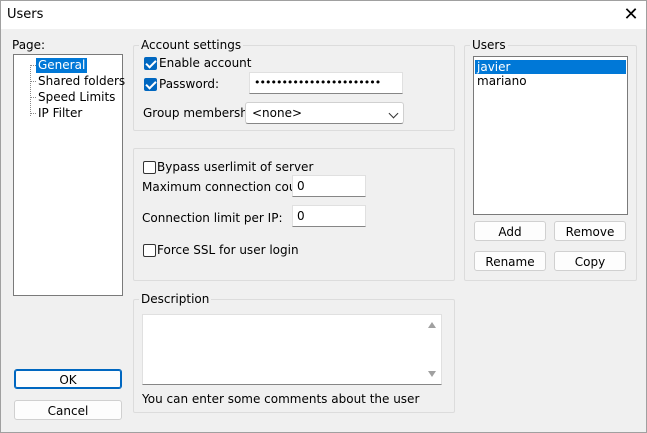 The height and width of the screenshot is (433, 647). I want to click on enable-account-checkbox, so click(150, 63).